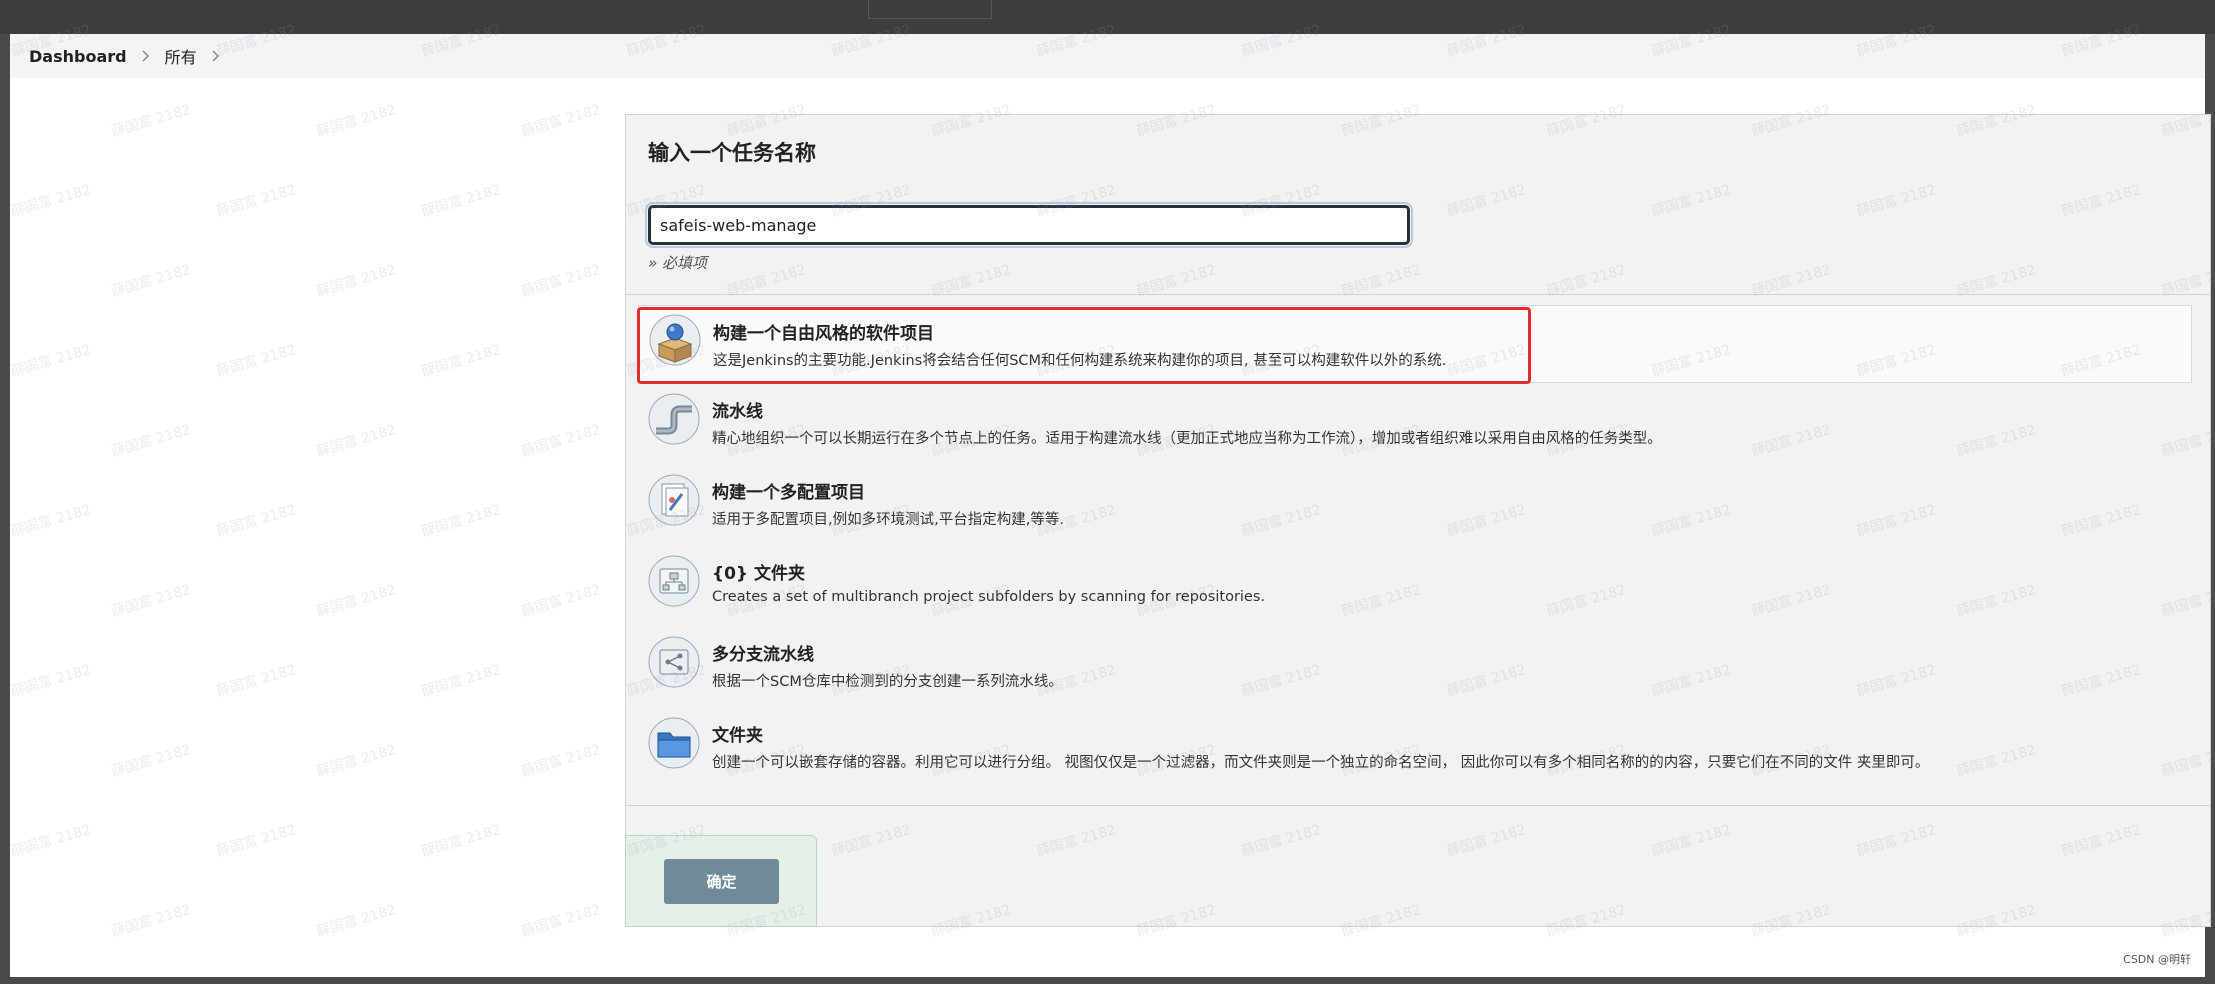 Image resolution: width=2215 pixels, height=984 pixels. I want to click on footer-credit: CSDN @明轩, so click(2157, 959).